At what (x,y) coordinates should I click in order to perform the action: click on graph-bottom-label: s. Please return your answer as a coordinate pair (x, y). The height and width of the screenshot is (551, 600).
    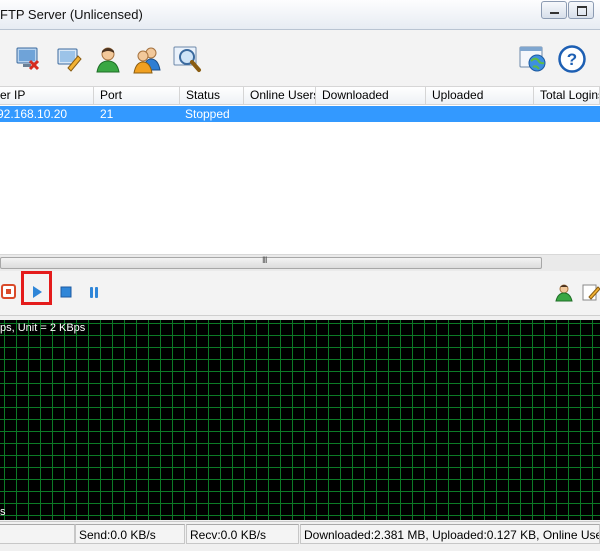
    Looking at the image, I should click on (3, 512).